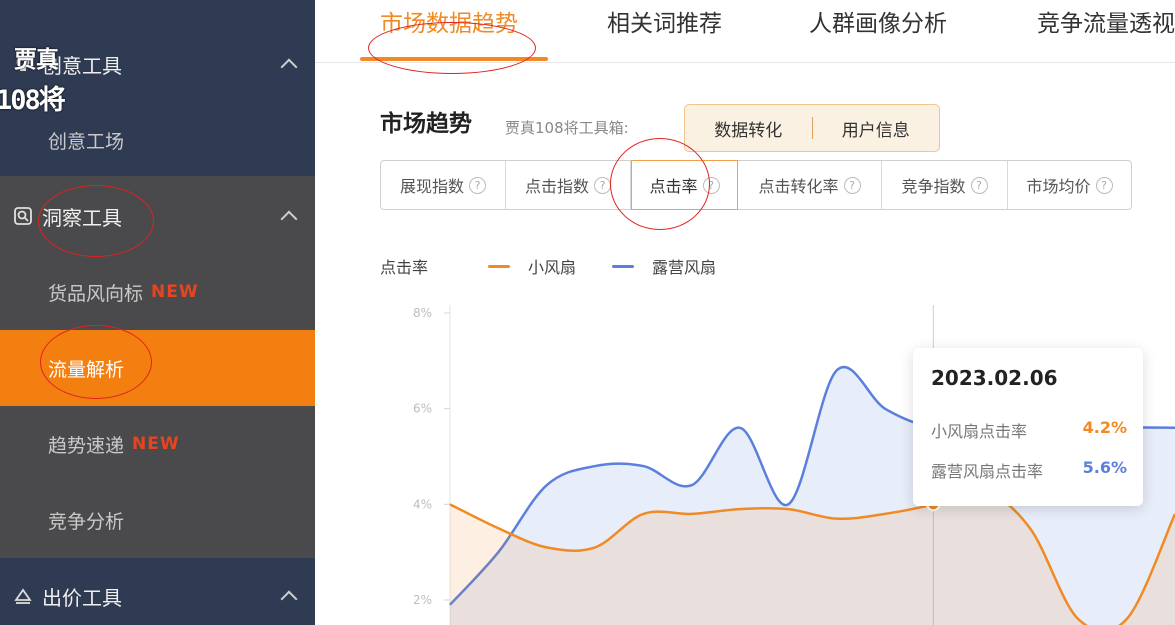 The image size is (1175, 625). Describe the element at coordinates (552, 267) in the screenshot. I see `legend-label: 小风扇` at that location.